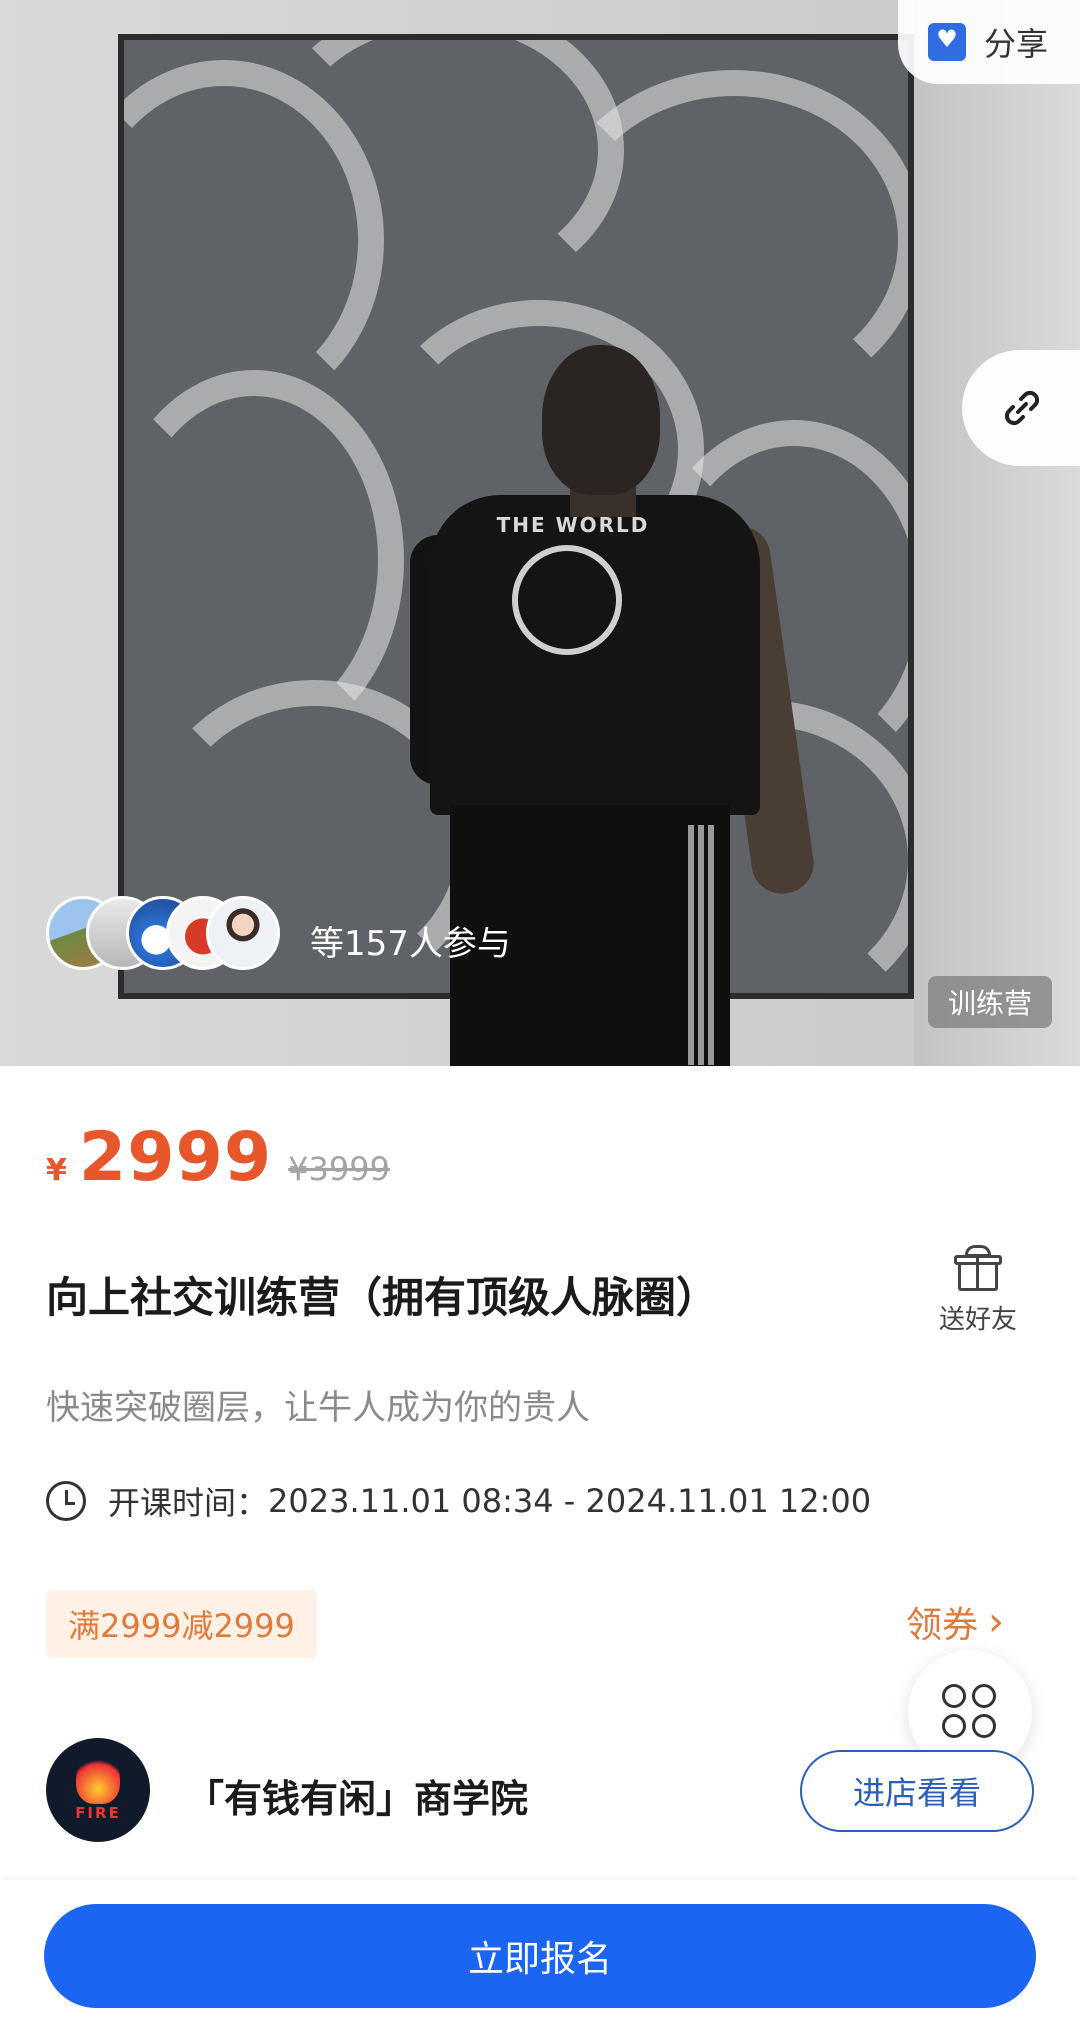  I want to click on course-time-value: 2023.11.01 08:34 - 2024.11.01 12:00, so click(570, 1501).